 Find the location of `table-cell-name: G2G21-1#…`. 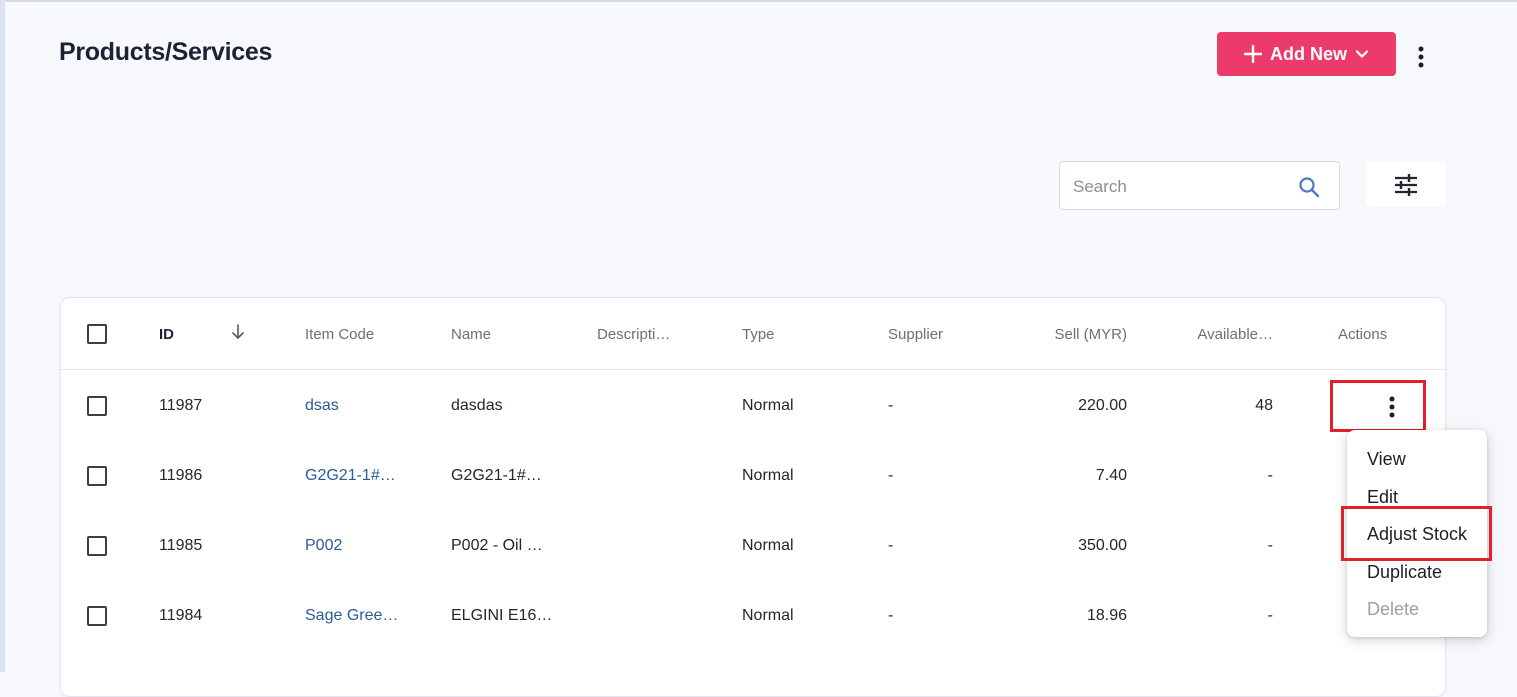

table-cell-name: G2G21-1#… is located at coordinates (496, 475).